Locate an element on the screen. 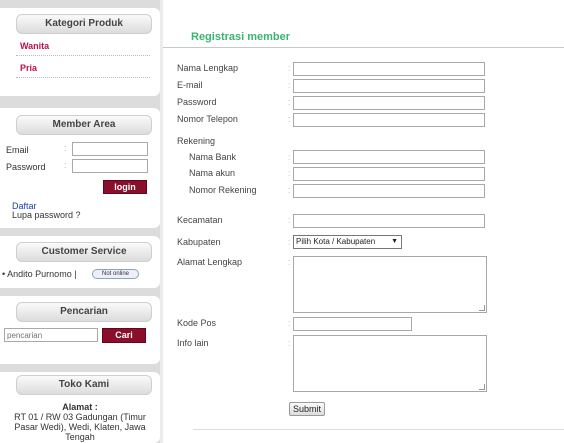 The image size is (564, 443). customer-service-box: Customer Service • Andito Purnomo | is located at coordinates (80, 262).